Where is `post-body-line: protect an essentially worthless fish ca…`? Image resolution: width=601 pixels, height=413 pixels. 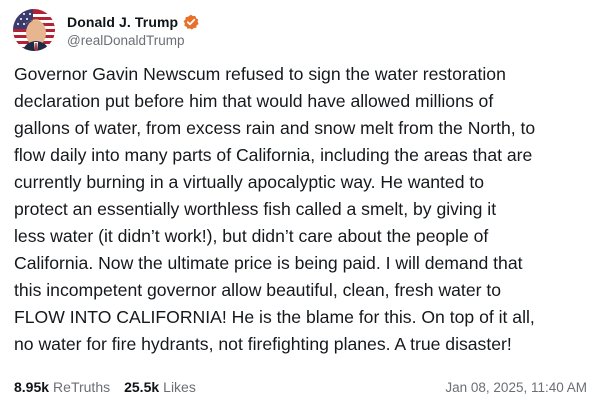
post-body-line: protect an essentially worthless fish ca… is located at coordinates (255, 209).